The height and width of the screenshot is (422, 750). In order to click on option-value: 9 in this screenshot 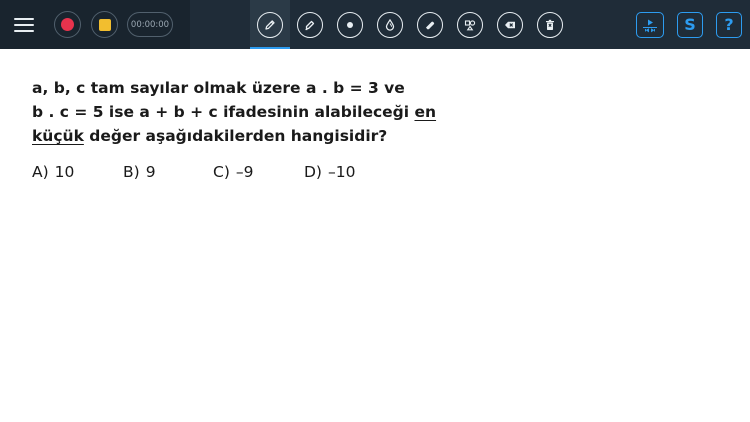, I will do `click(150, 172)`.